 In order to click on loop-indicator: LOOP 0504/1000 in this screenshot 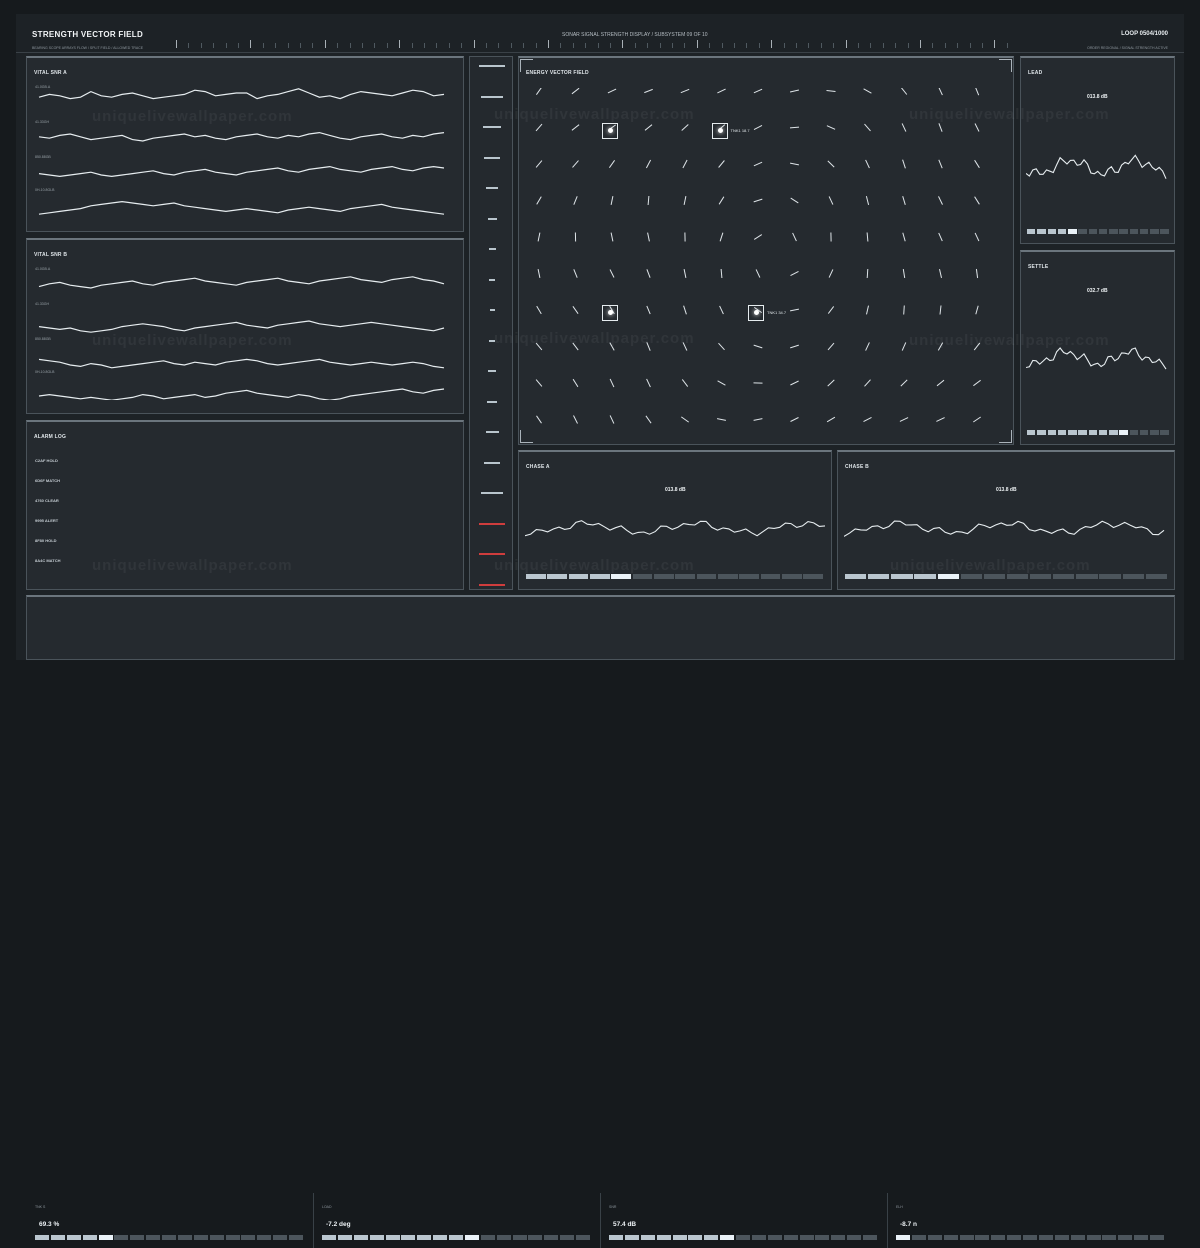, I will do `click(1144, 34)`.